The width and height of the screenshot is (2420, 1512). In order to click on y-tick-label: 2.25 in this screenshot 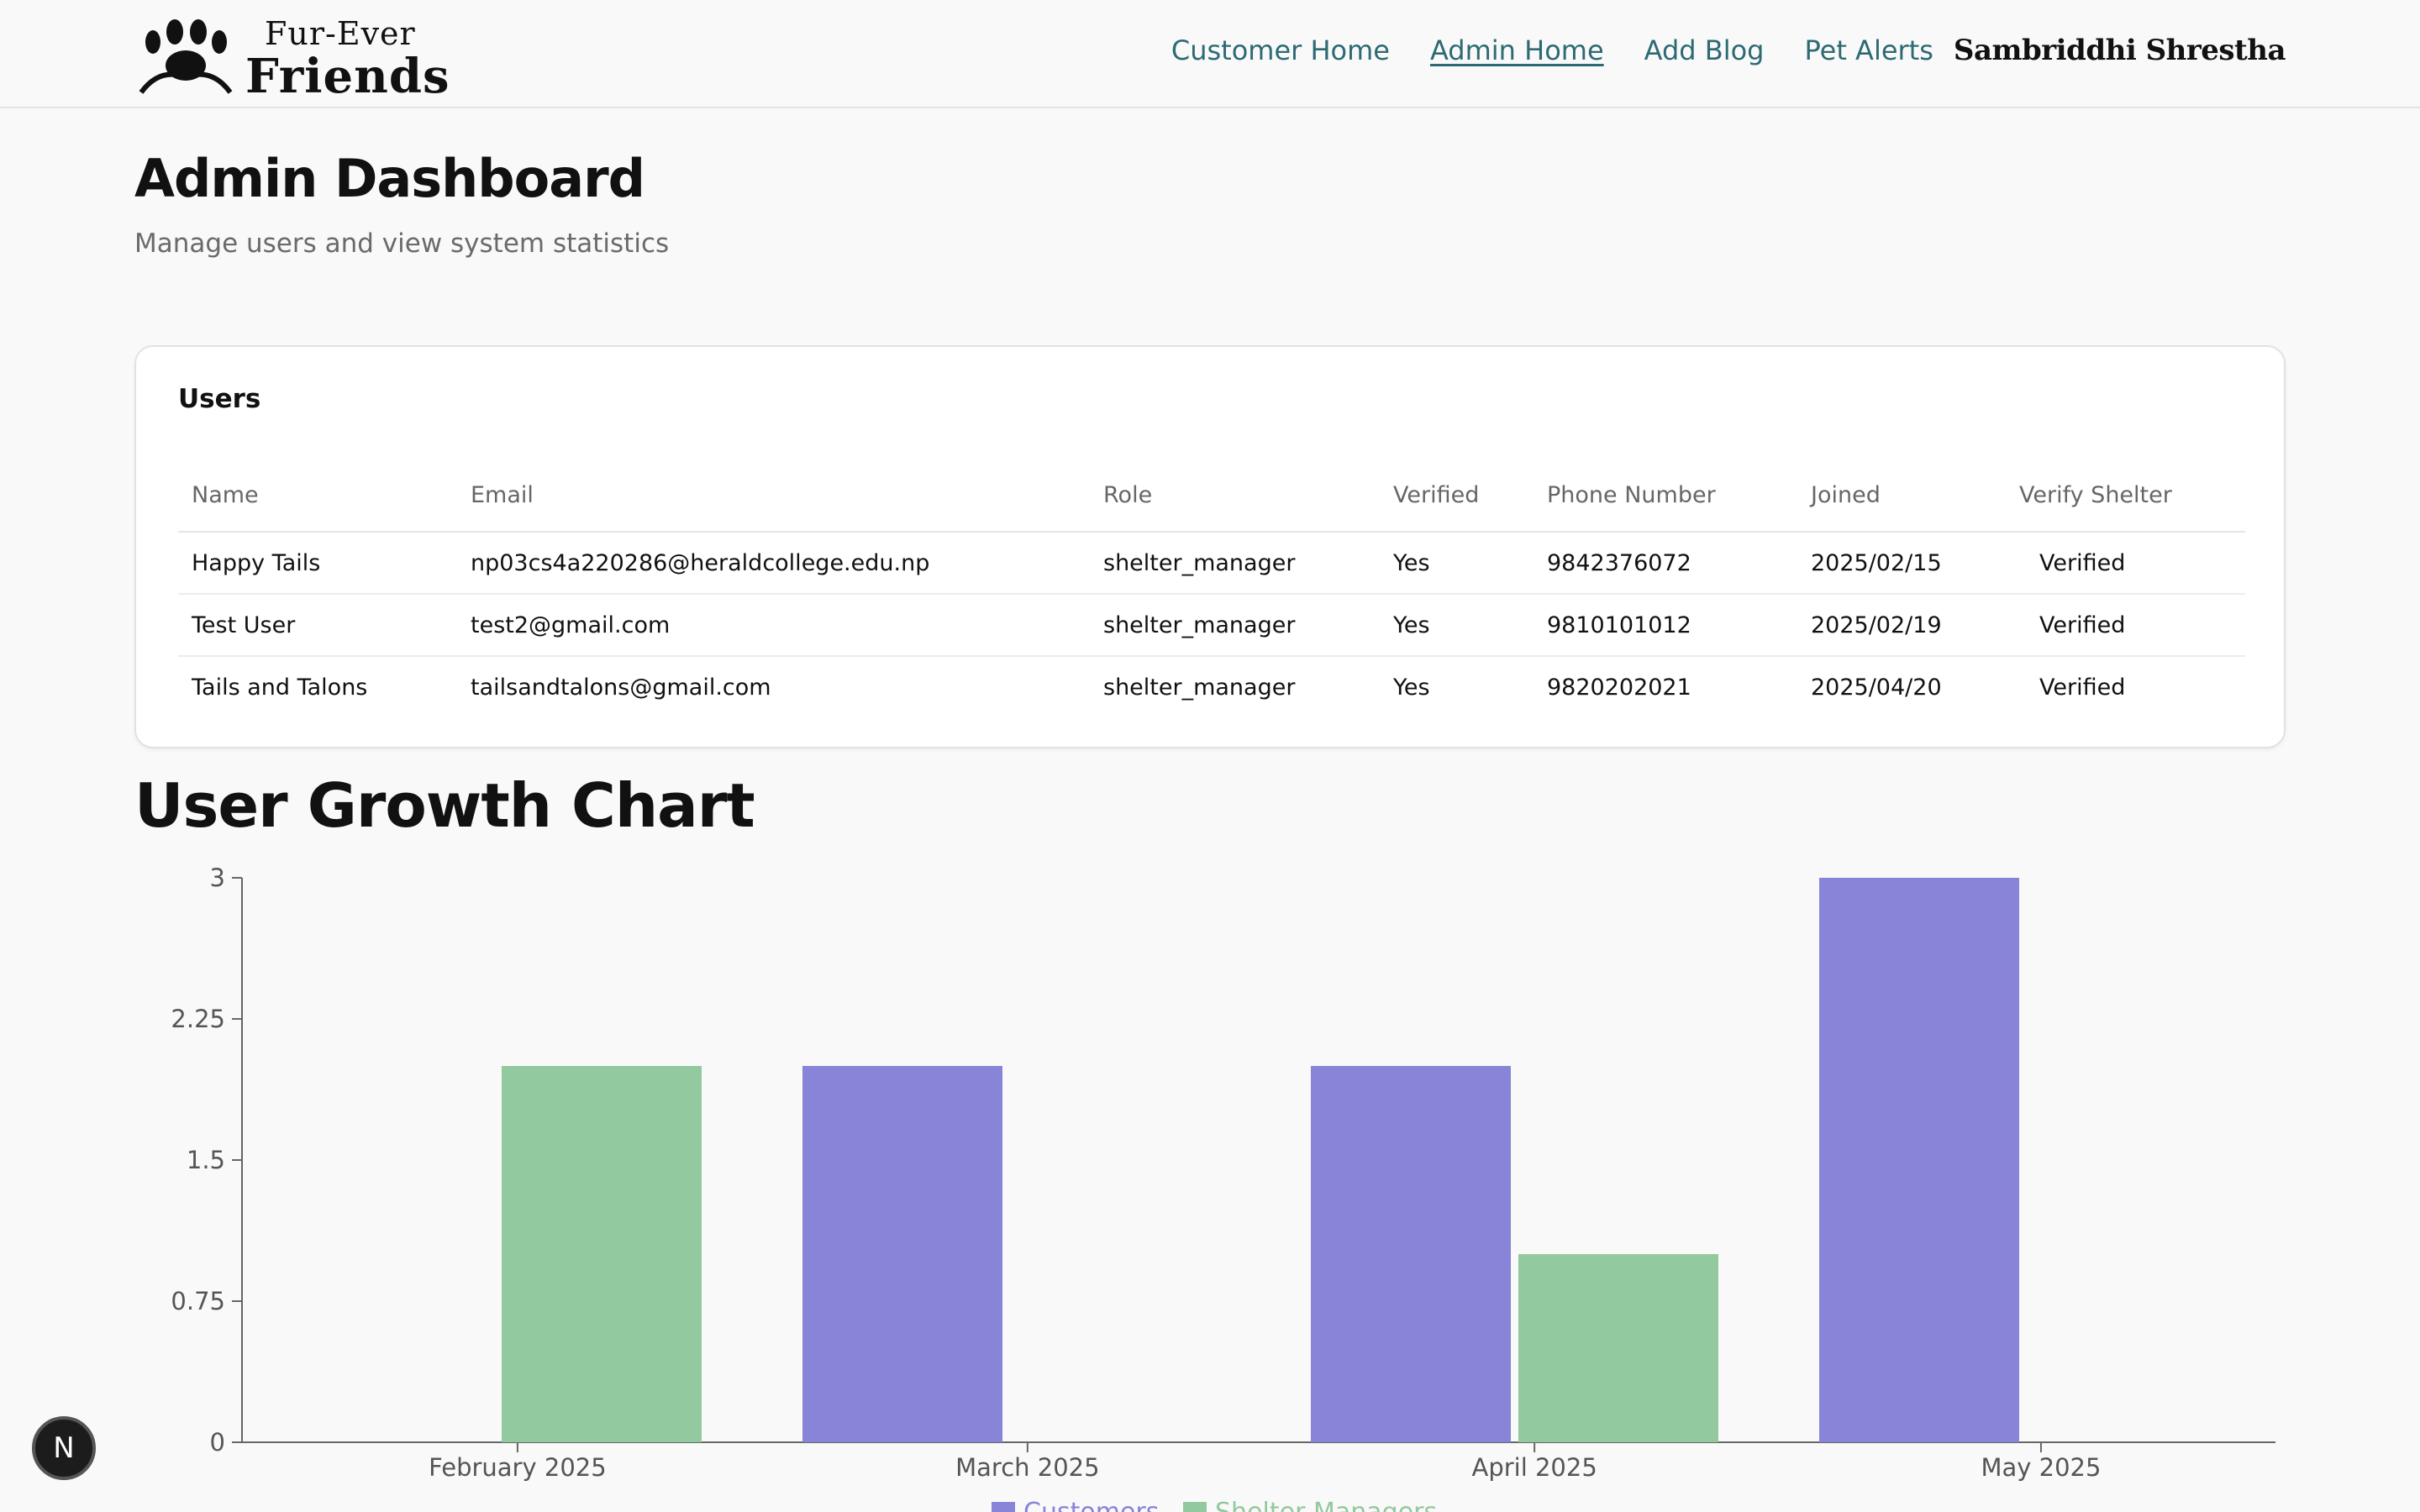, I will do `click(198, 1019)`.